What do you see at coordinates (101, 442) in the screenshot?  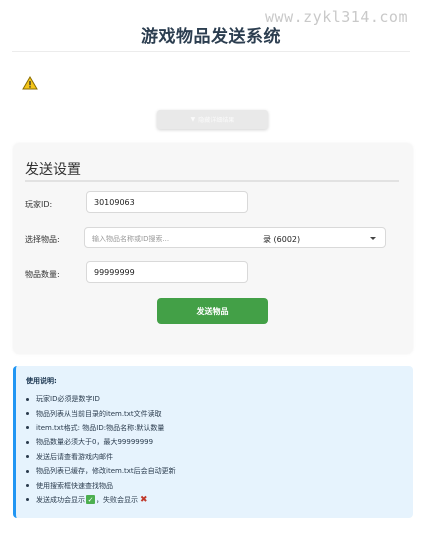 I see `list-item: 物品数量必须大于0，最大99999999` at bounding box center [101, 442].